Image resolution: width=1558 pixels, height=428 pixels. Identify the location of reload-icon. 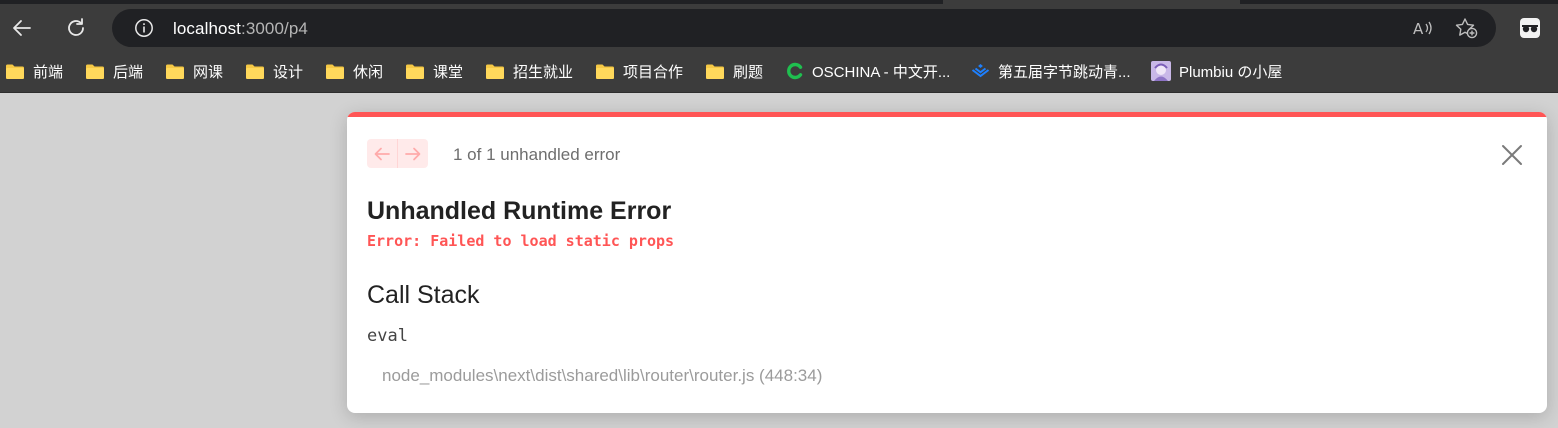
(76, 27).